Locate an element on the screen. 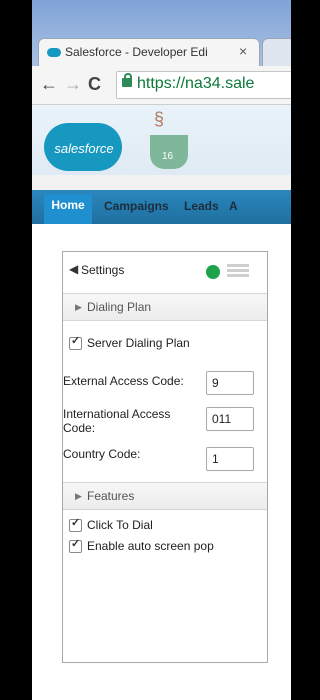 The image size is (320, 700). mascot-number: 16 is located at coordinates (168, 156).